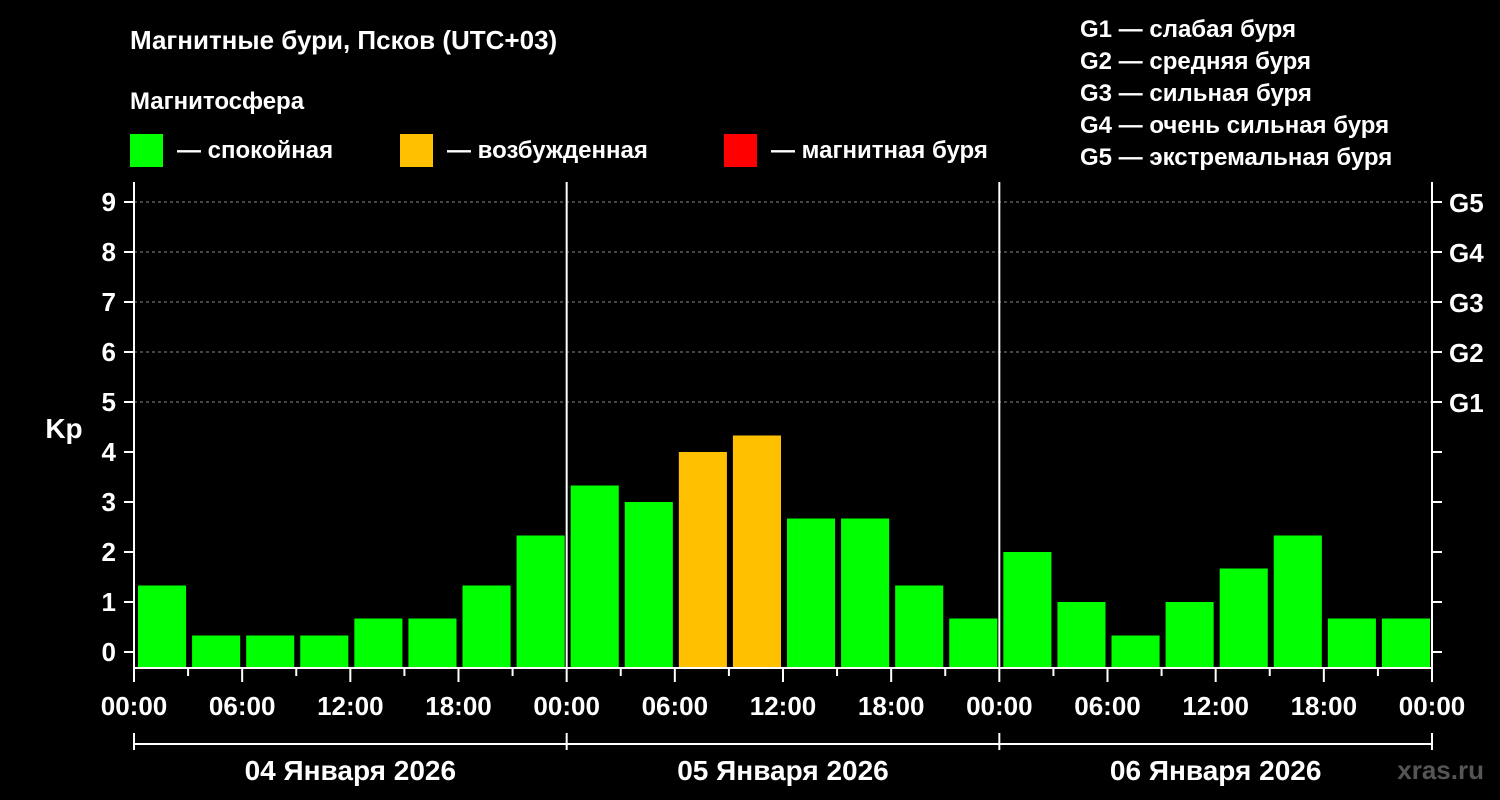  What do you see at coordinates (1440, 770) in the screenshot?
I see `watermark: xras.ru` at bounding box center [1440, 770].